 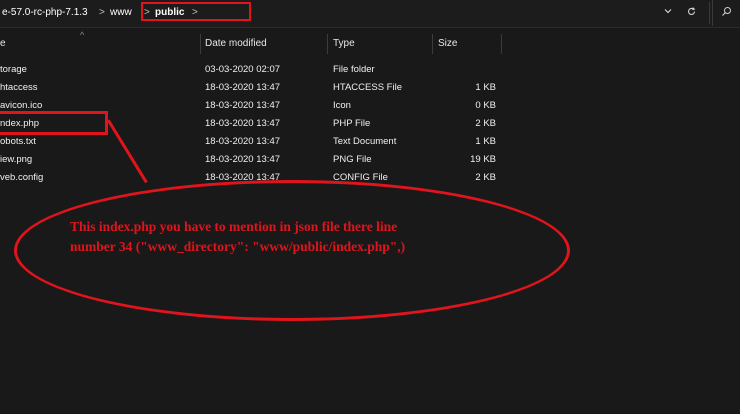 I want to click on file-row: iew.png 18-03-2020 13:47 PNG File 19 KB, so click(x=260, y=160).